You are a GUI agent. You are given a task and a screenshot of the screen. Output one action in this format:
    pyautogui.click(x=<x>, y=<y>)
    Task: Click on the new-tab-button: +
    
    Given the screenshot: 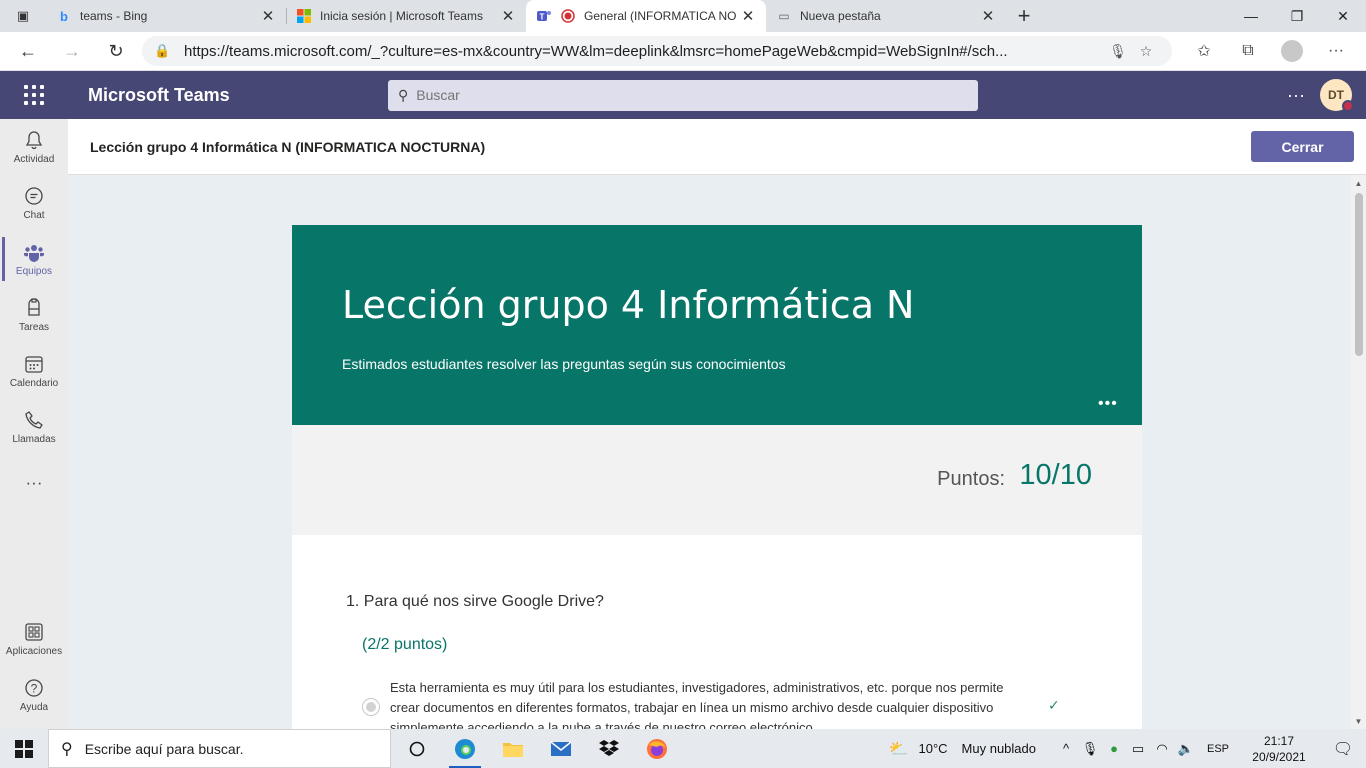 What is the action you would take?
    pyautogui.click(x=1024, y=16)
    